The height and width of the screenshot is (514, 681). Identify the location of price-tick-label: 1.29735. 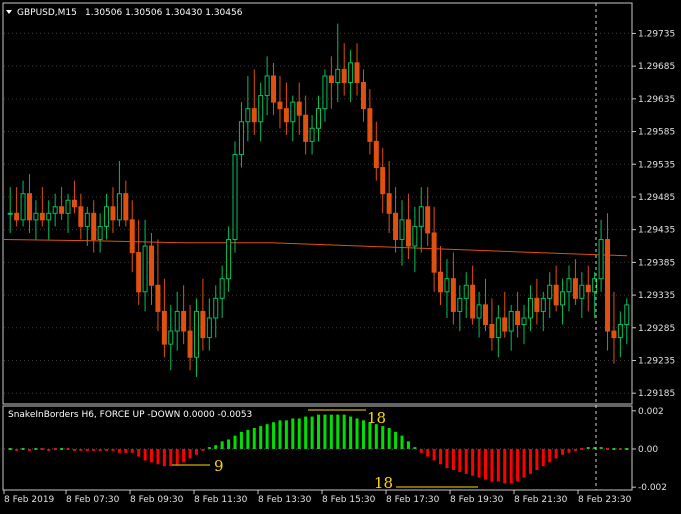
(656, 34).